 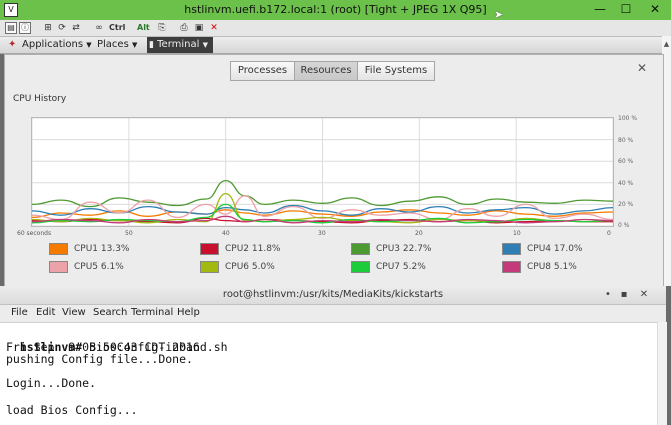 I want to click on y-tick-label: 0 %, so click(x=624, y=225).